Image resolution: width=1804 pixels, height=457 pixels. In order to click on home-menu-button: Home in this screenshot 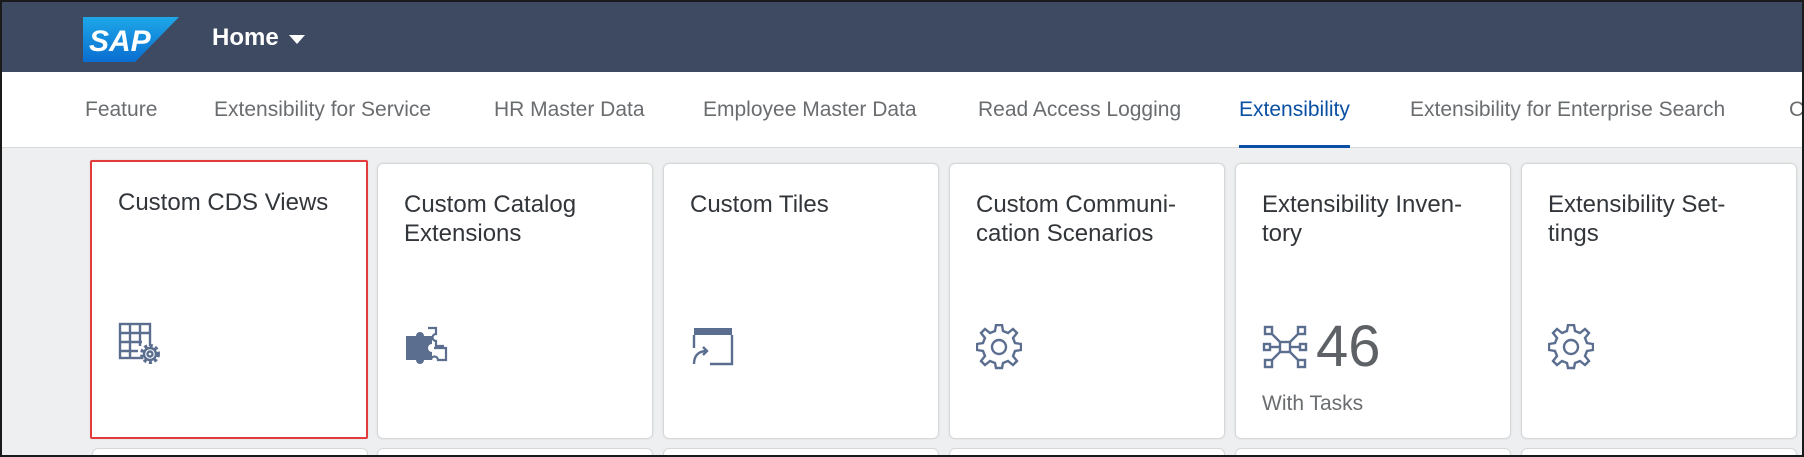, I will do `click(258, 38)`.